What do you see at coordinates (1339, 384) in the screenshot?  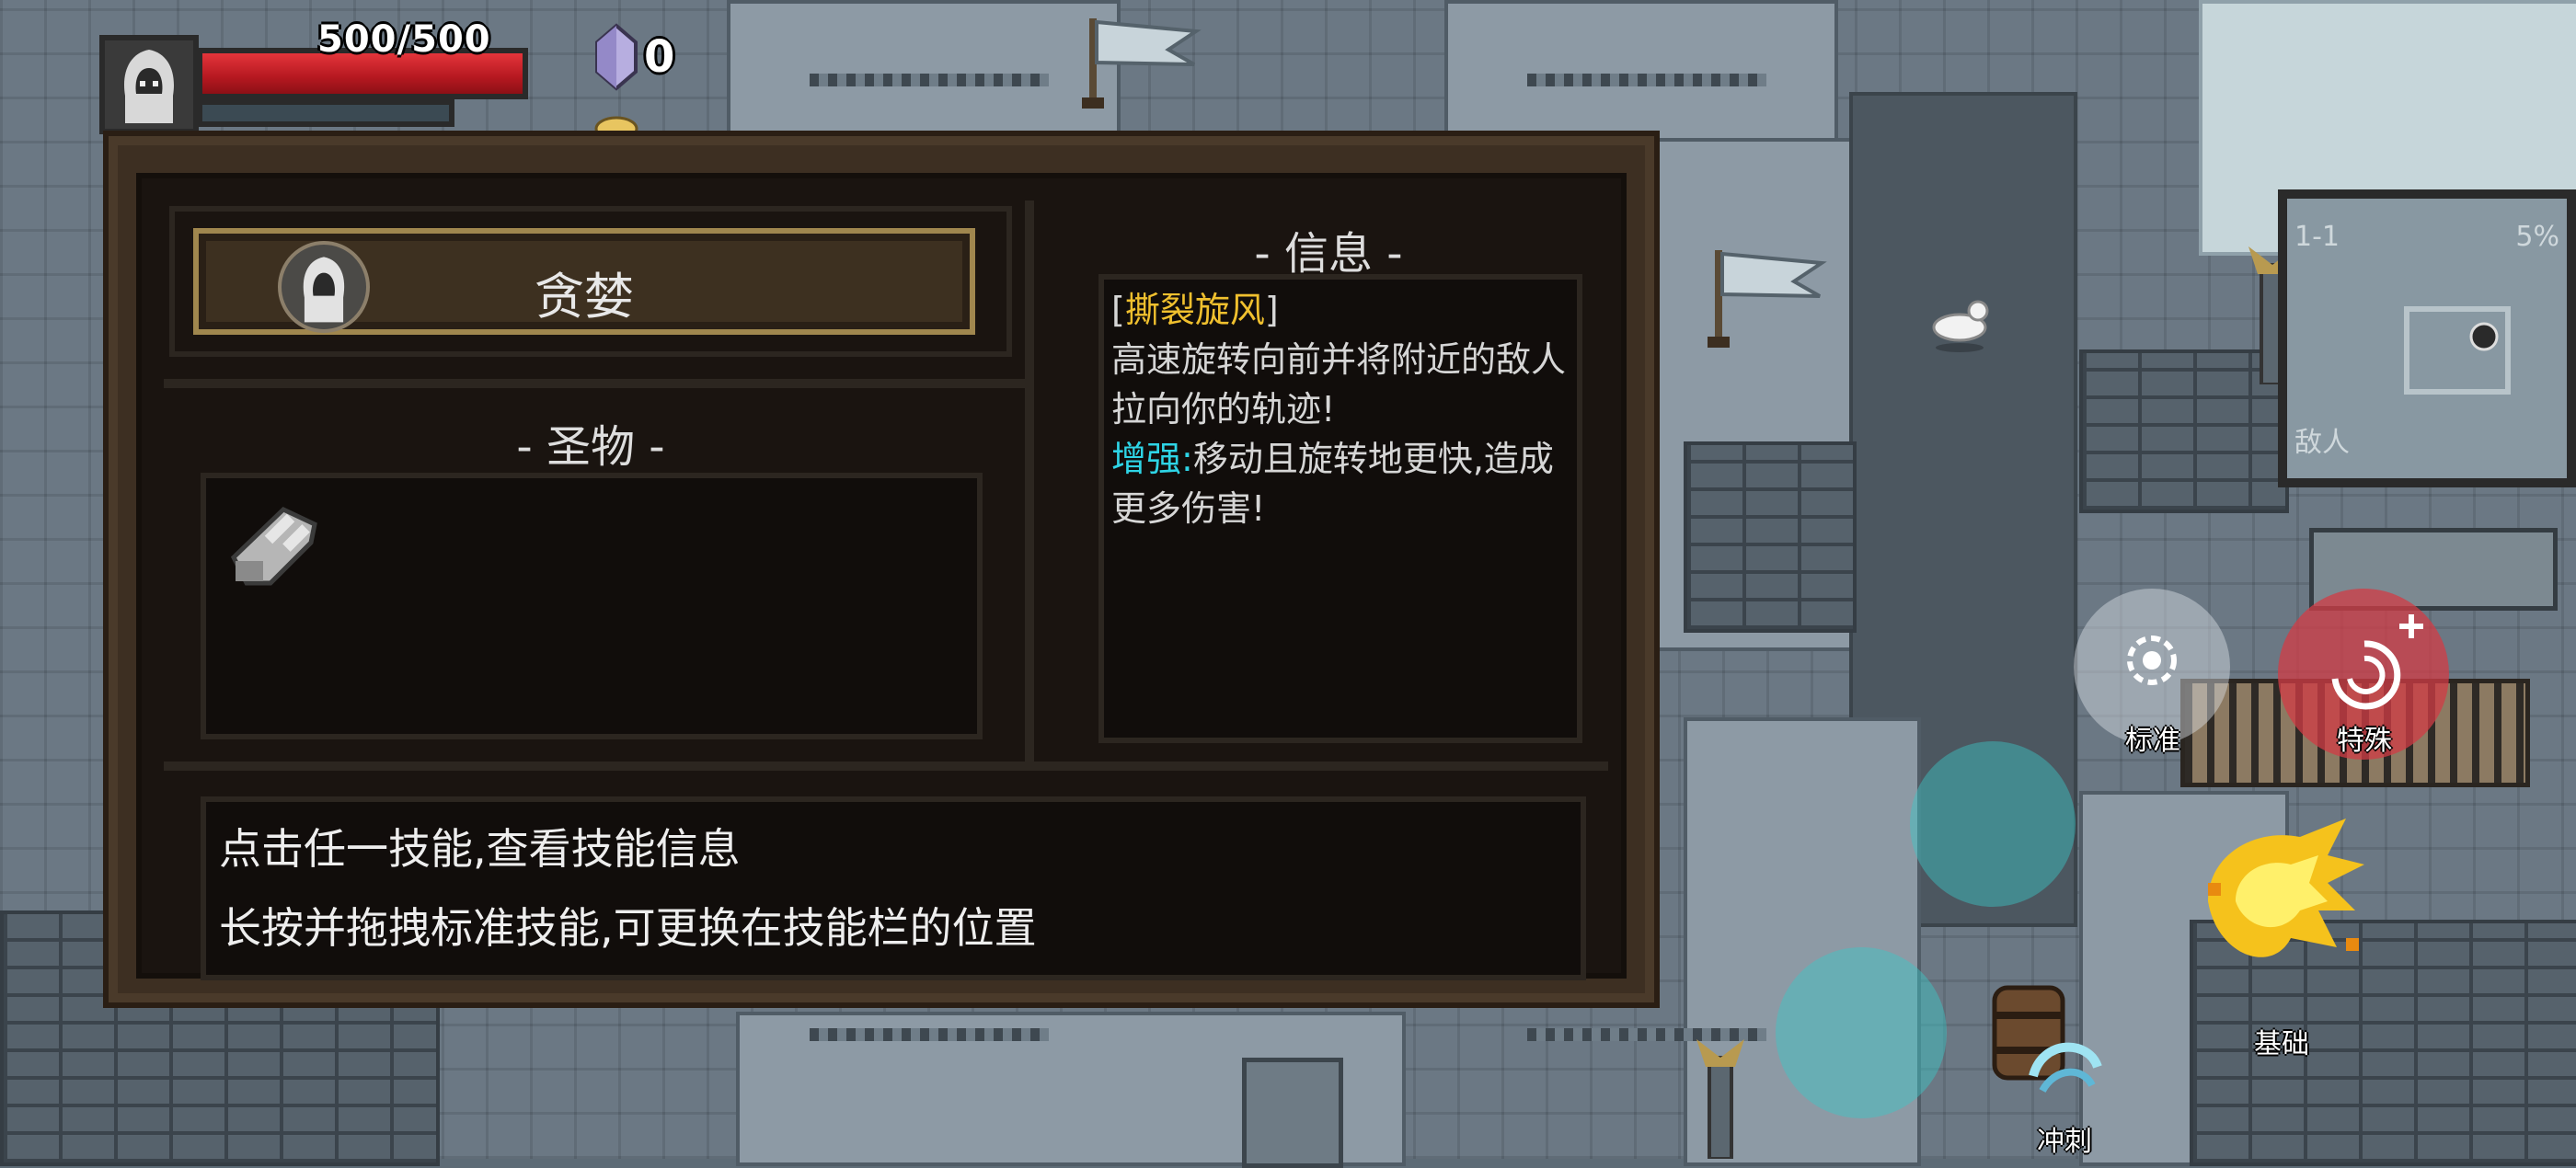 I see `skill-description: 高速旋转向前并将附近的敌人拉向你的轨迹!` at bounding box center [1339, 384].